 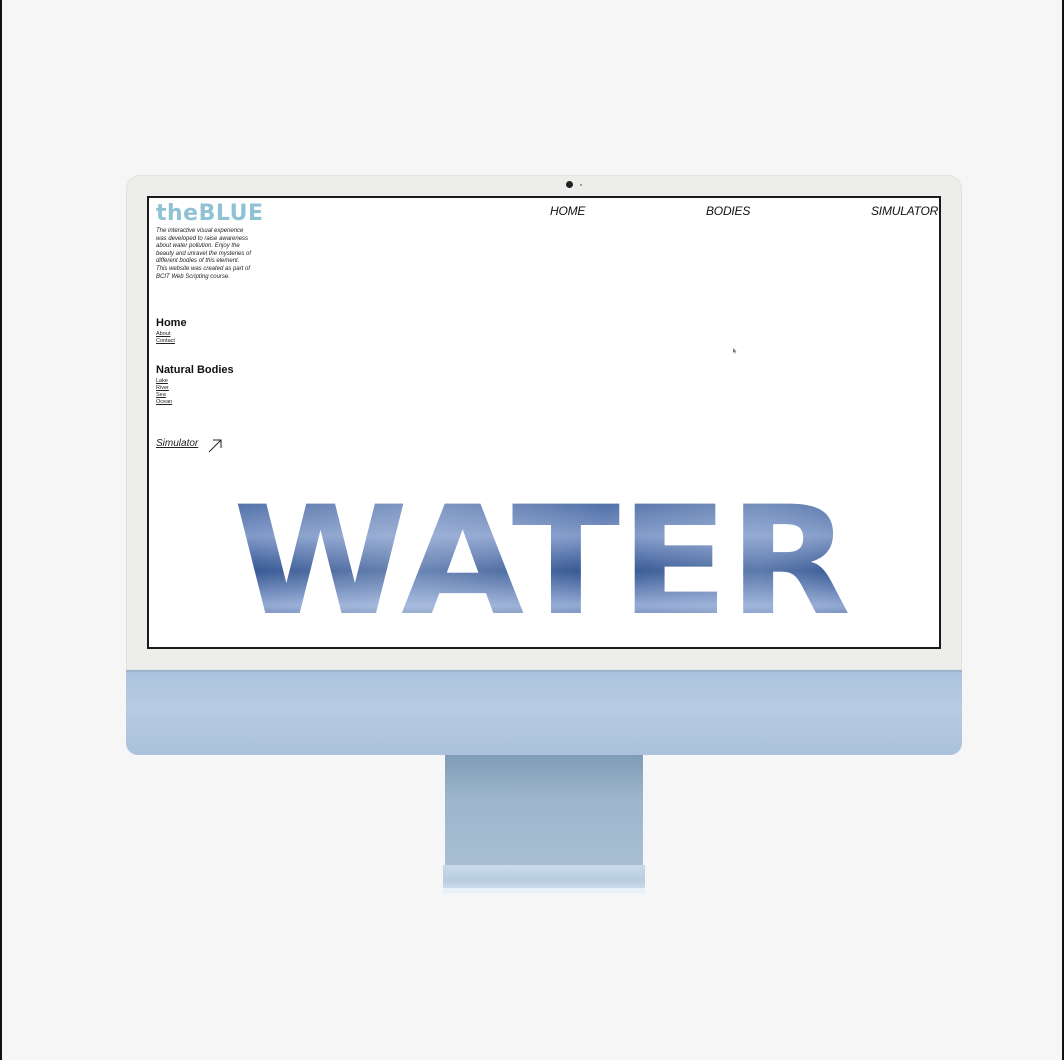 I want to click on nav-home-link: HOME, so click(x=567, y=211).